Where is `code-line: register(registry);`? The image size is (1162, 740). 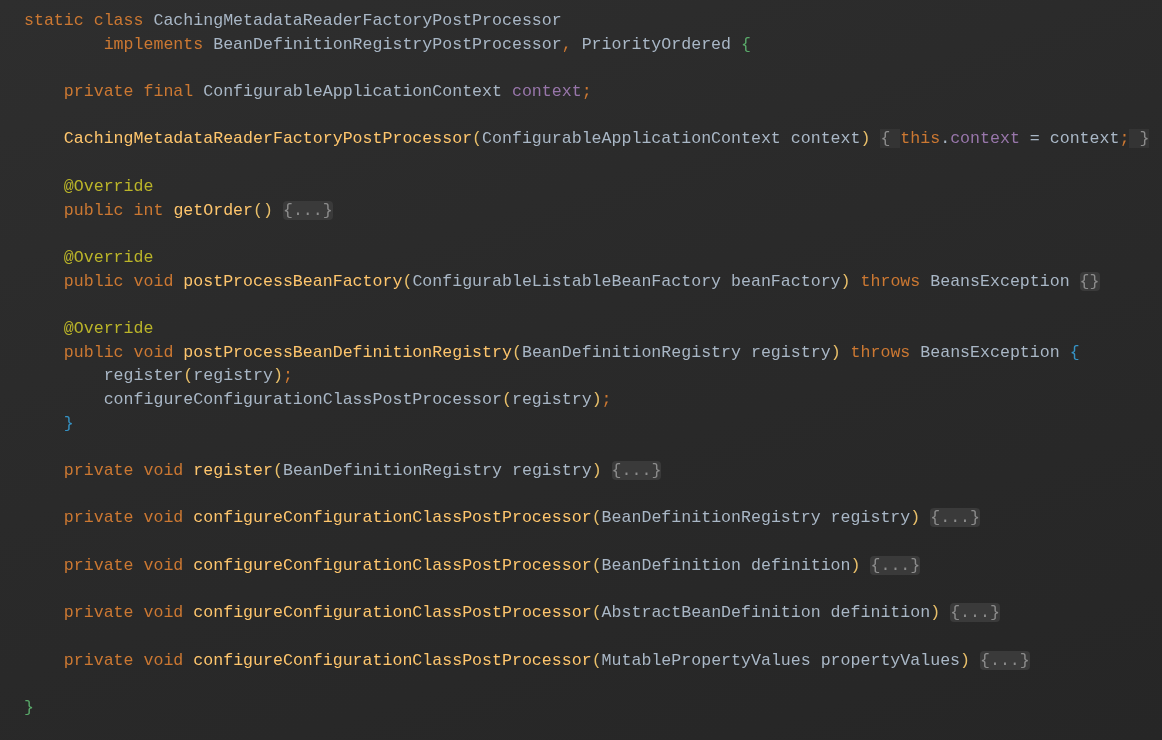 code-line: register(registry); is located at coordinates (197, 376).